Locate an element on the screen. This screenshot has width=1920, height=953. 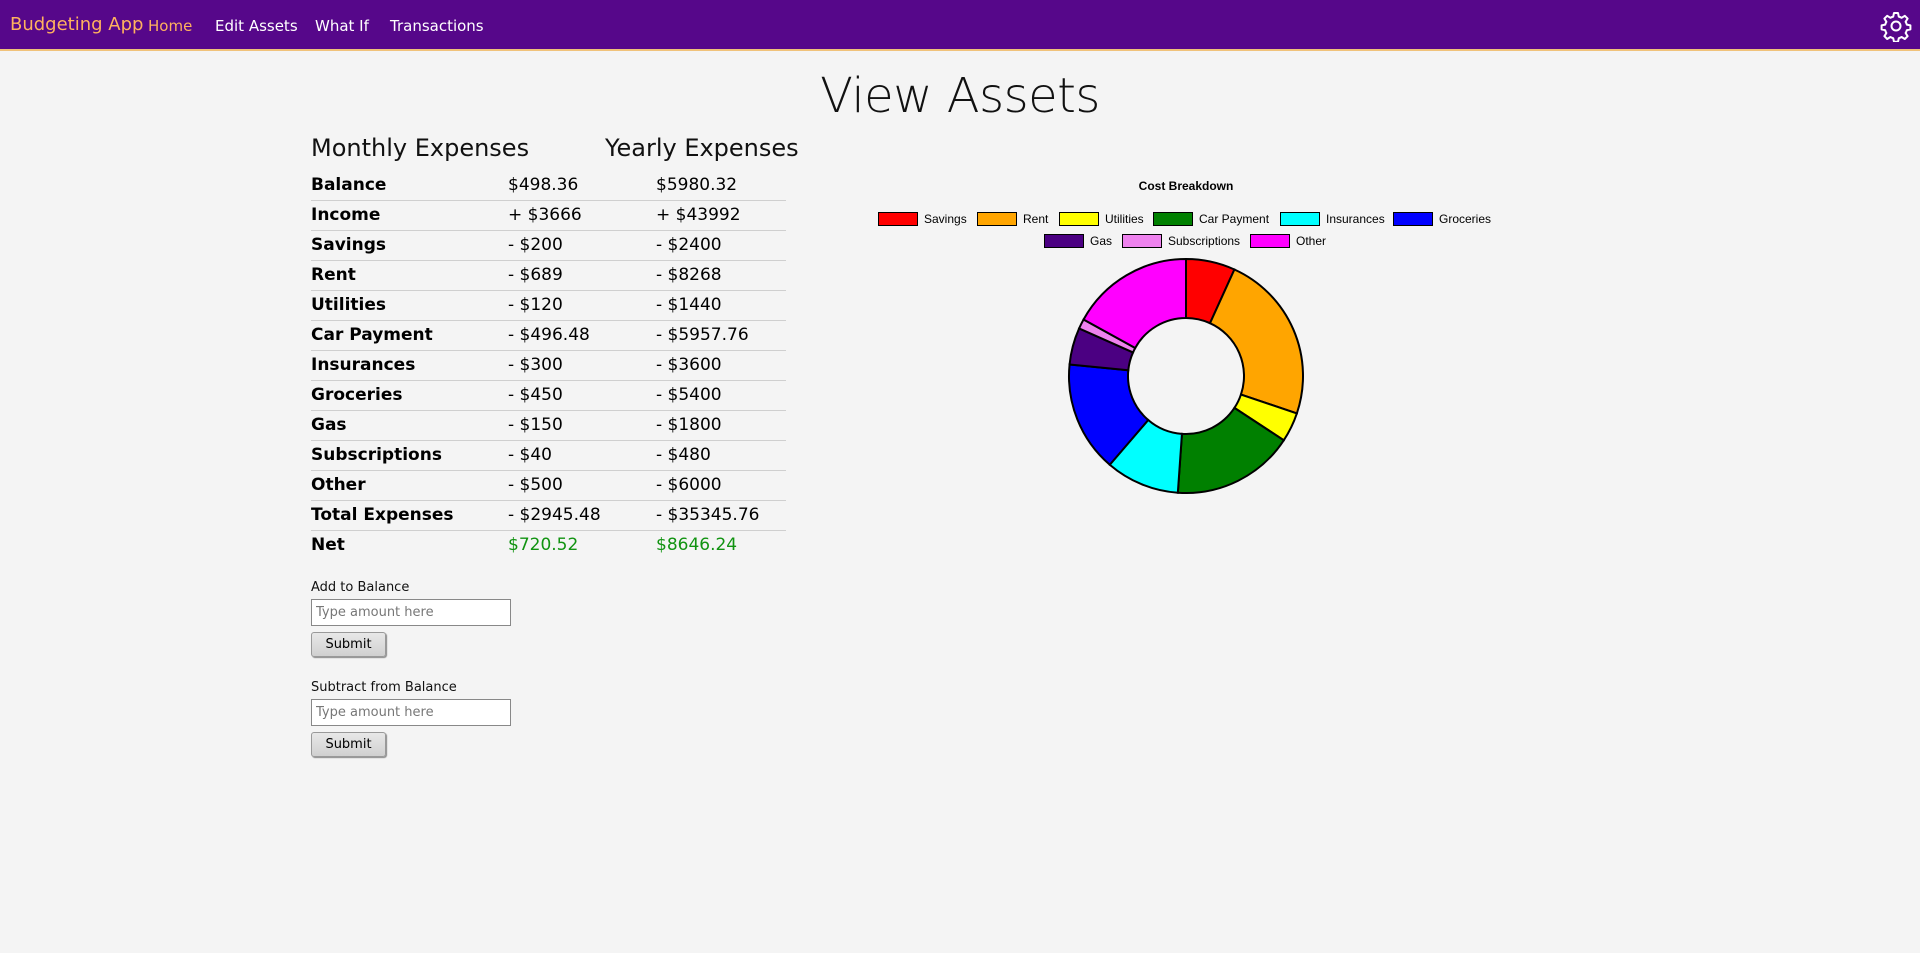
legend-item: Utilities is located at coordinates (1101, 219).